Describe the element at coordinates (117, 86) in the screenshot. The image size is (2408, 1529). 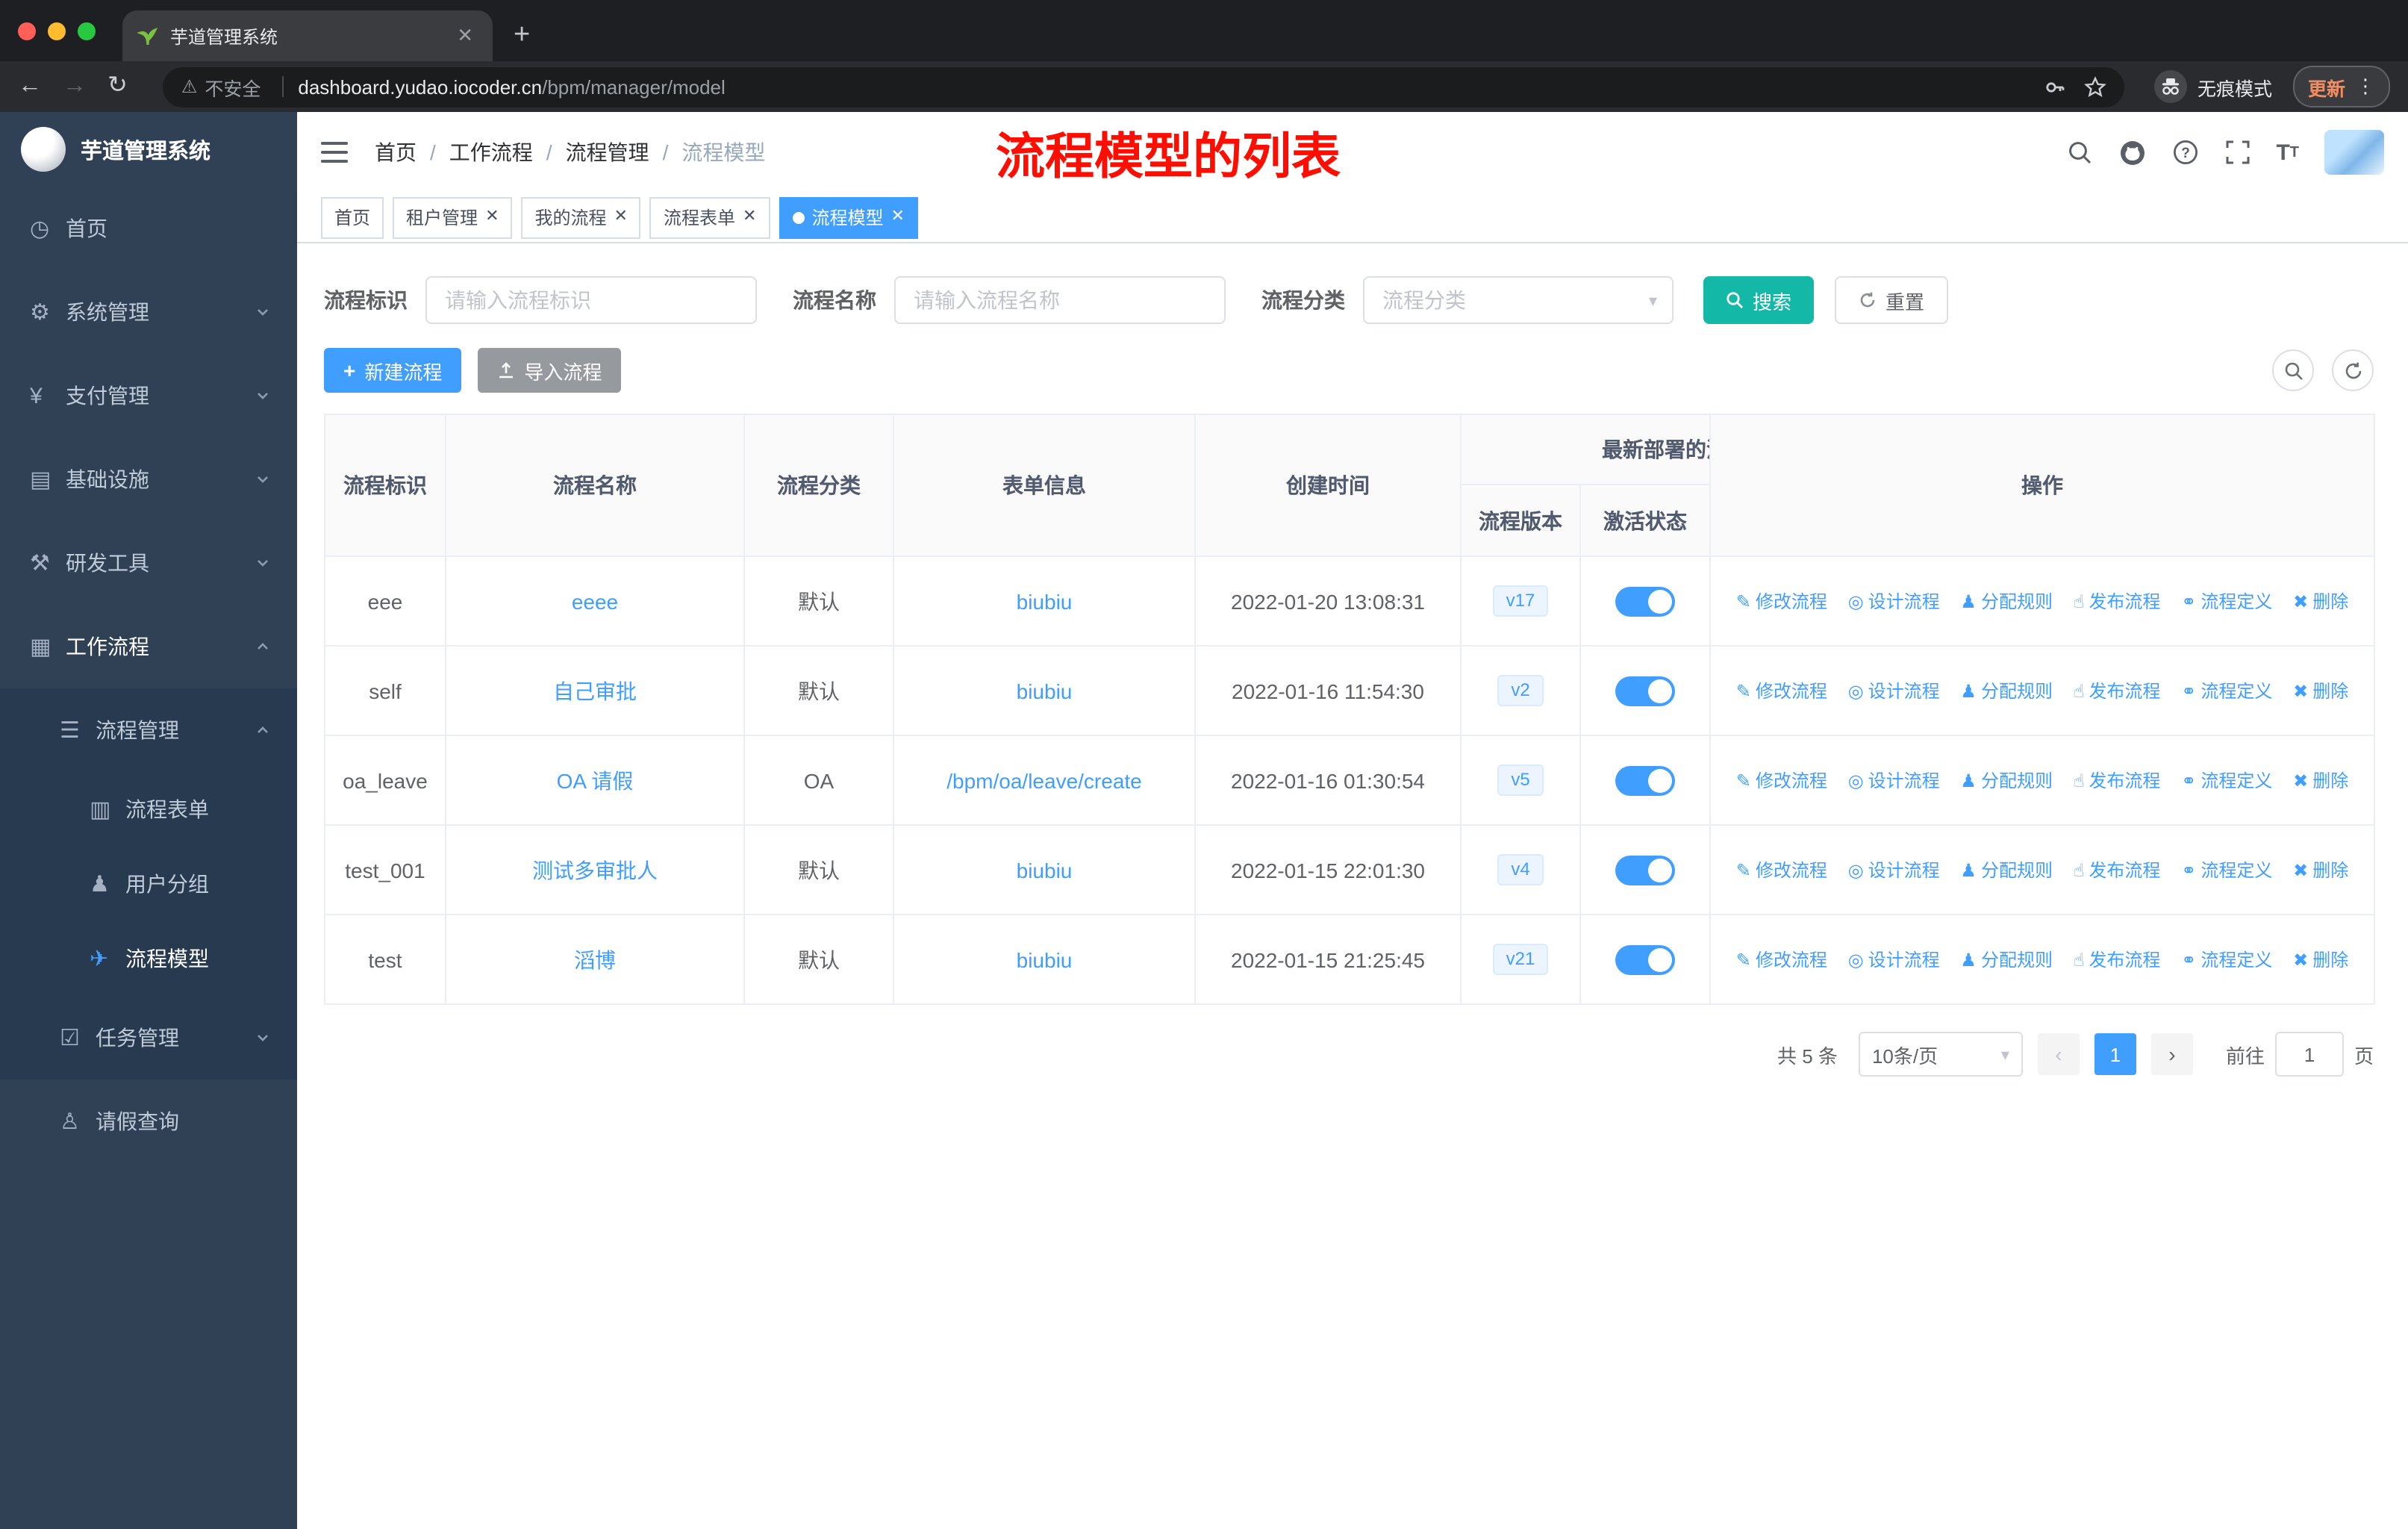
I see `reload-button: ↻` at that location.